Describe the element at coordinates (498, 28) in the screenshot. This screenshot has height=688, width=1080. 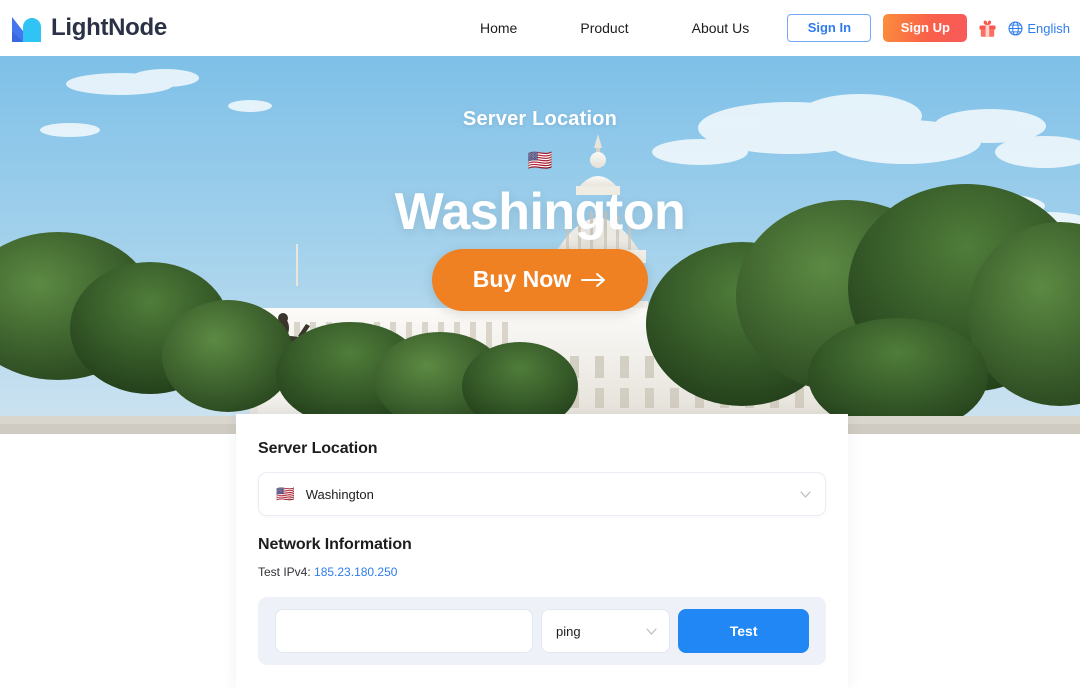
I see `nav-item-home: Home` at that location.